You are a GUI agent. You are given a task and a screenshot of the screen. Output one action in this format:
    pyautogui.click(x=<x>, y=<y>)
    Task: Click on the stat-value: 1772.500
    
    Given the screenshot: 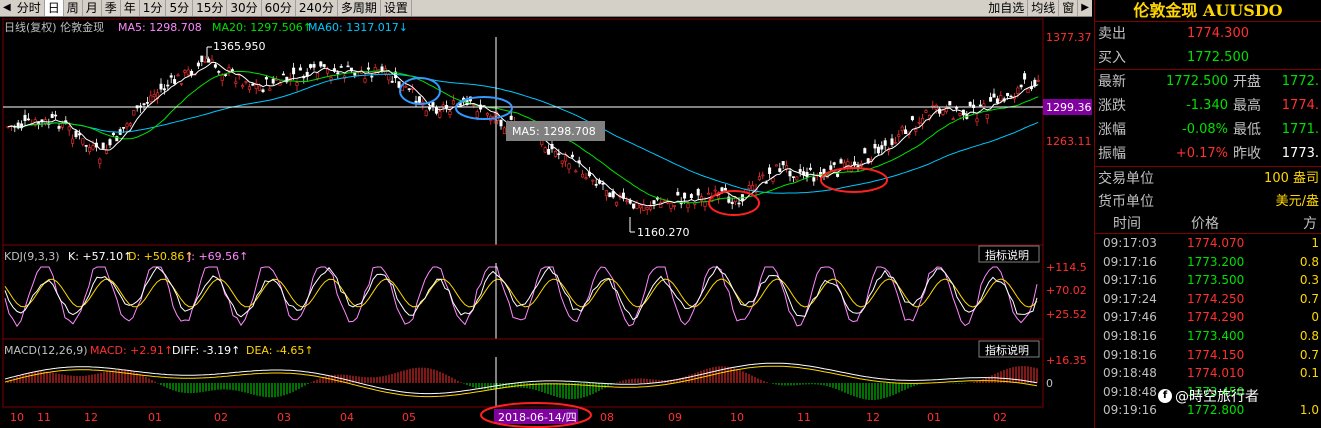 What is the action you would take?
    pyautogui.click(x=1196, y=81)
    